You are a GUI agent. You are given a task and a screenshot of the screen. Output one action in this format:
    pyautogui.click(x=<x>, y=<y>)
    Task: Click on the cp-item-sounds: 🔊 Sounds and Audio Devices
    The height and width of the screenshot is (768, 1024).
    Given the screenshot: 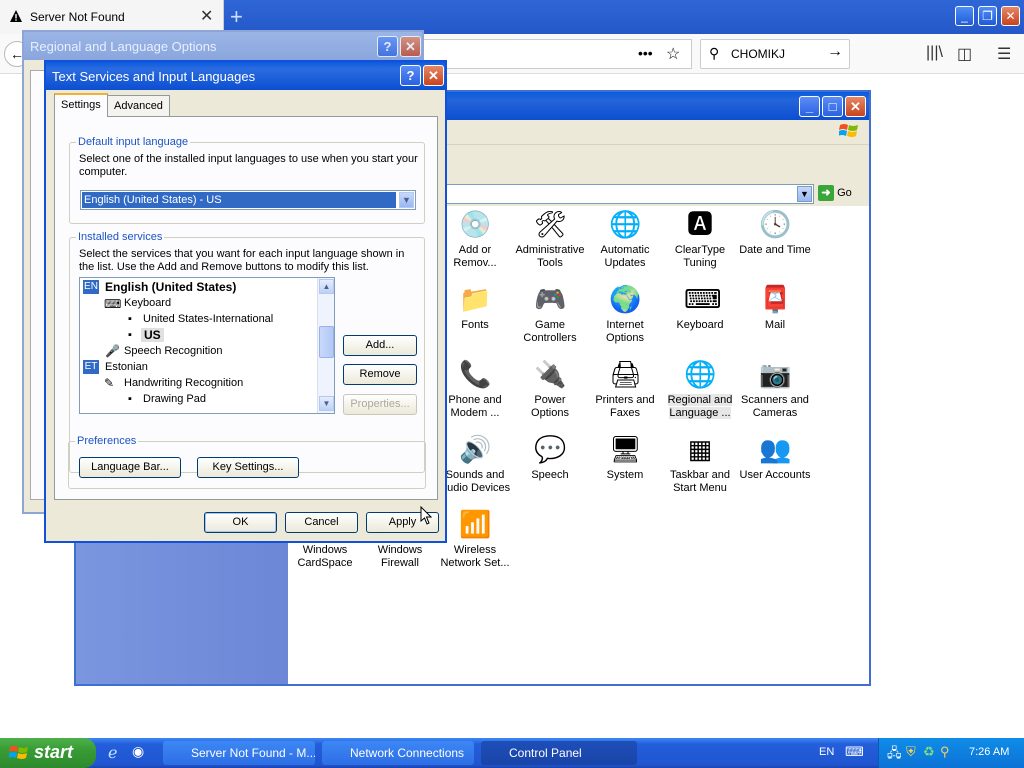 What is the action you would take?
    pyautogui.click(x=475, y=464)
    